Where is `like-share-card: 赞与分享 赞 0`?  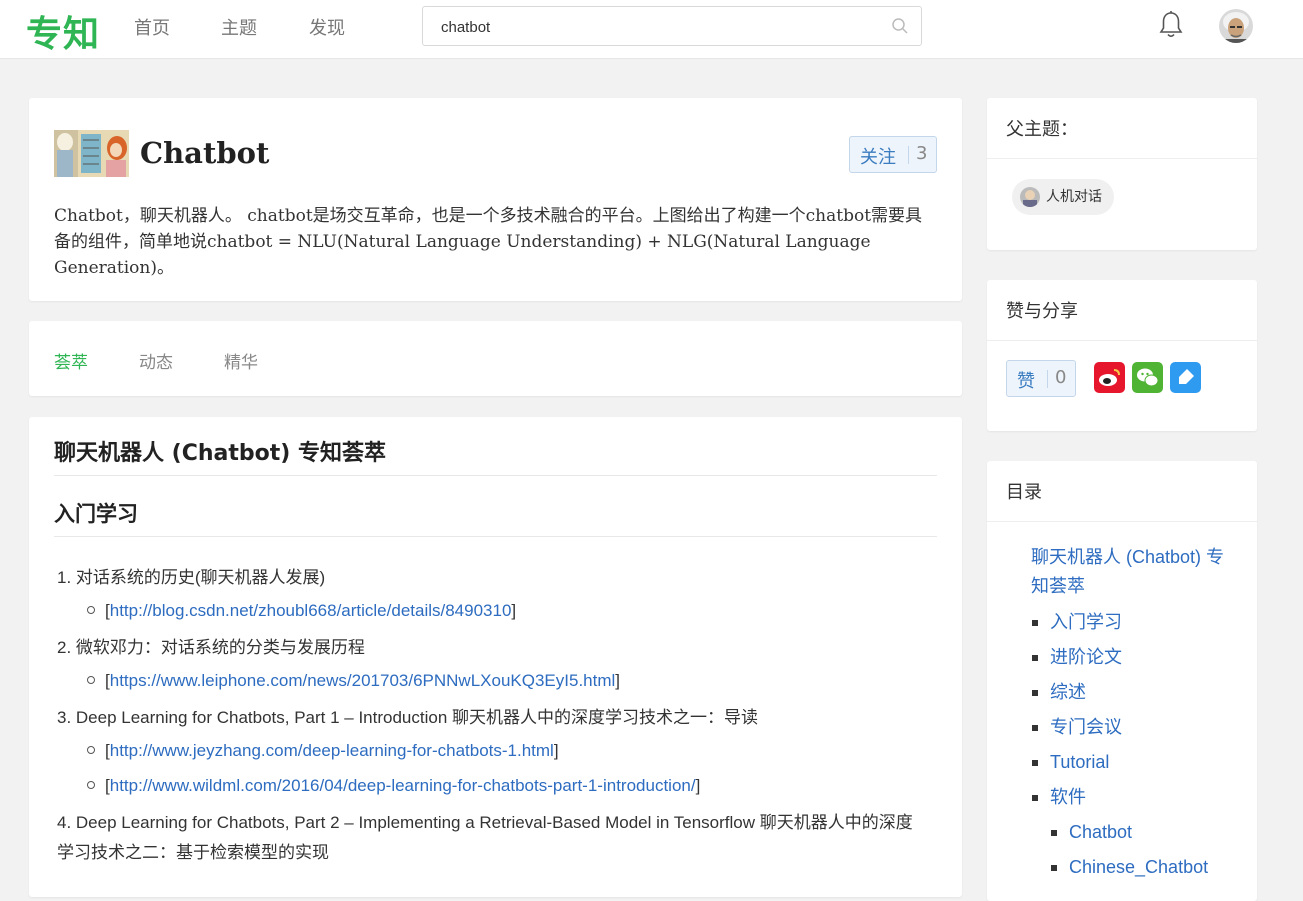 like-share-card: 赞与分享 赞 0 is located at coordinates (1122, 355).